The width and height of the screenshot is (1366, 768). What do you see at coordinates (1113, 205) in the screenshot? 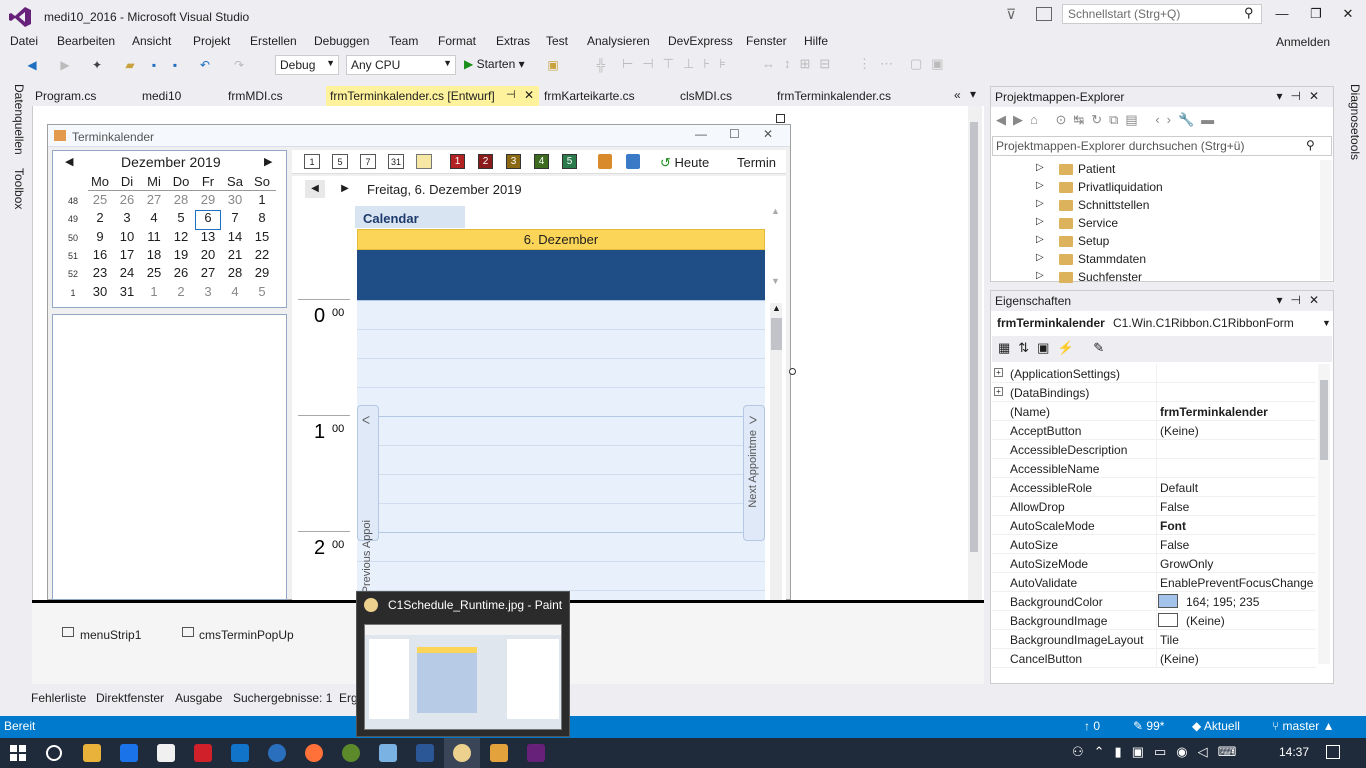
I see `tree-item-folder: Schnittstellen` at bounding box center [1113, 205].